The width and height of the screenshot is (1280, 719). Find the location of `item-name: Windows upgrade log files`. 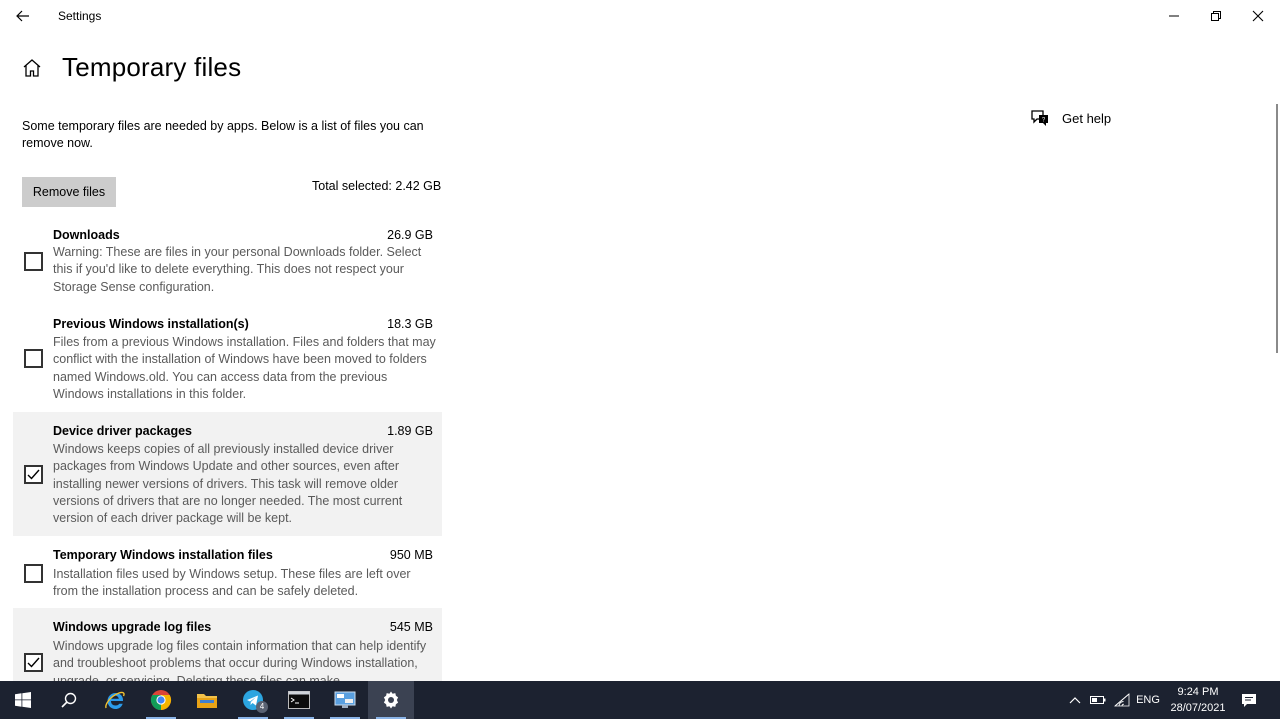

item-name: Windows upgrade log files is located at coordinates (132, 627).